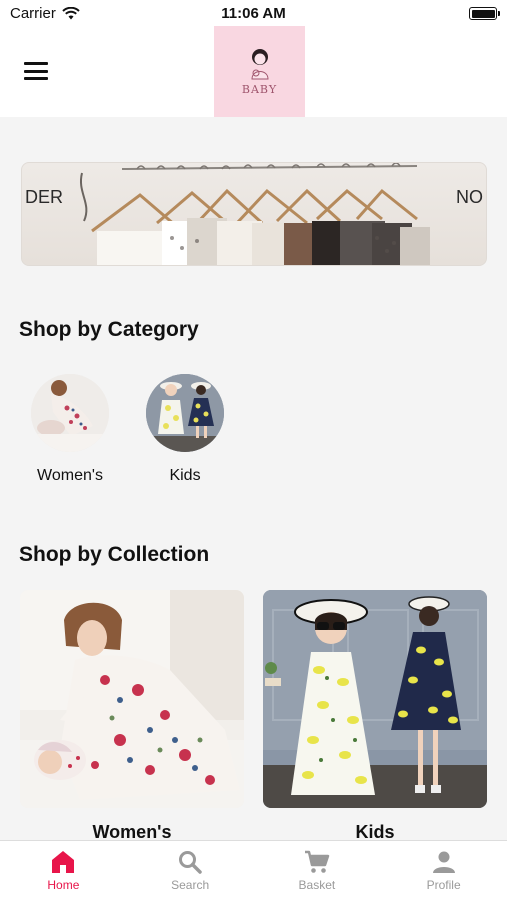 The height and width of the screenshot is (900, 507). I want to click on promo-banner: DER NO, so click(254, 214).